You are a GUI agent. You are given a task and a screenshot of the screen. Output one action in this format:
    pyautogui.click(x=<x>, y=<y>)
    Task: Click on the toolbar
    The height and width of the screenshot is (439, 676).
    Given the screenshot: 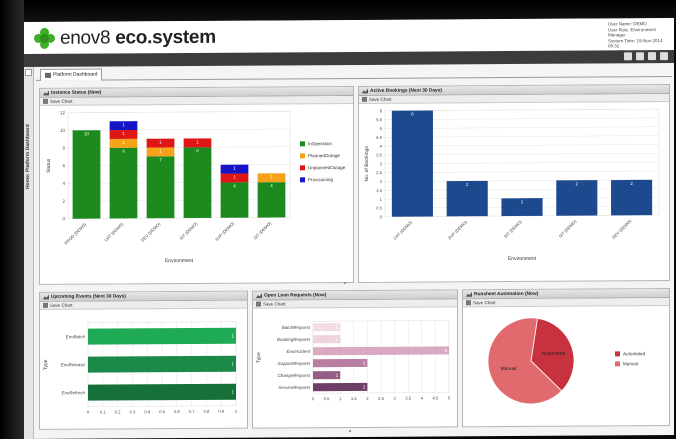 What is the action you would take?
    pyautogui.click(x=349, y=58)
    